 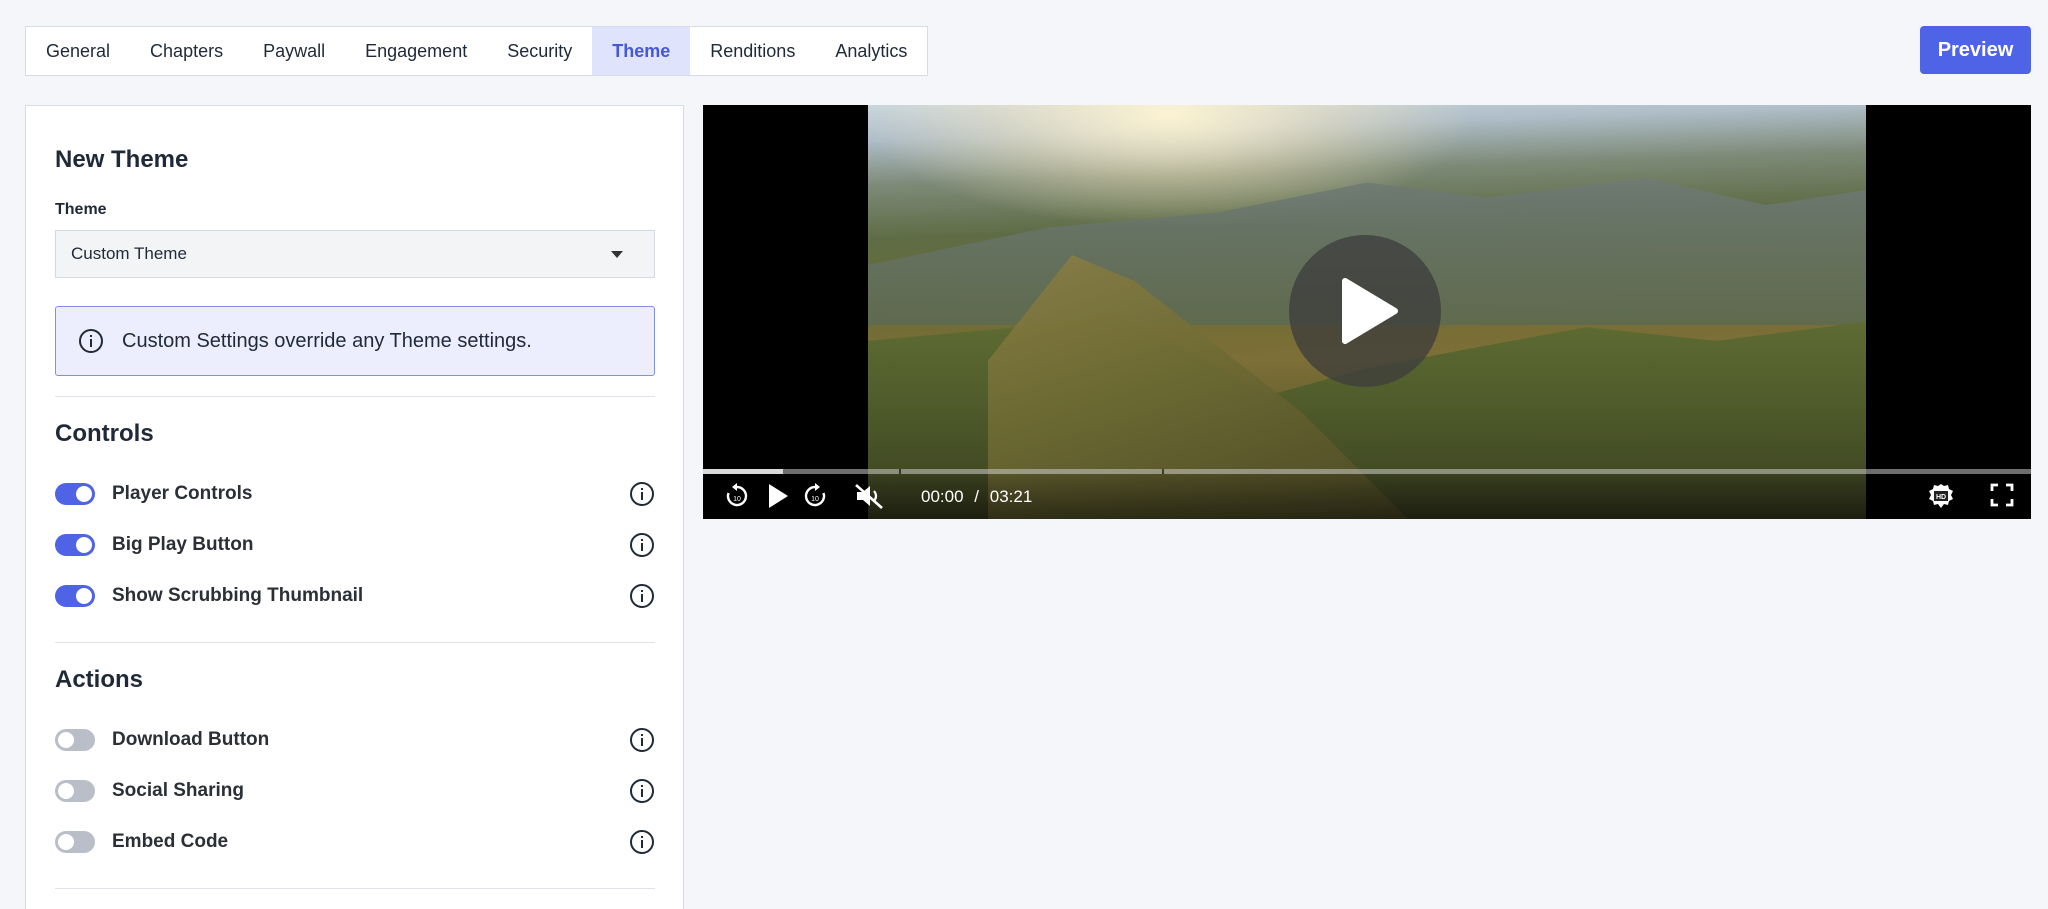 I want to click on big-play-button, so click(x=1365, y=311).